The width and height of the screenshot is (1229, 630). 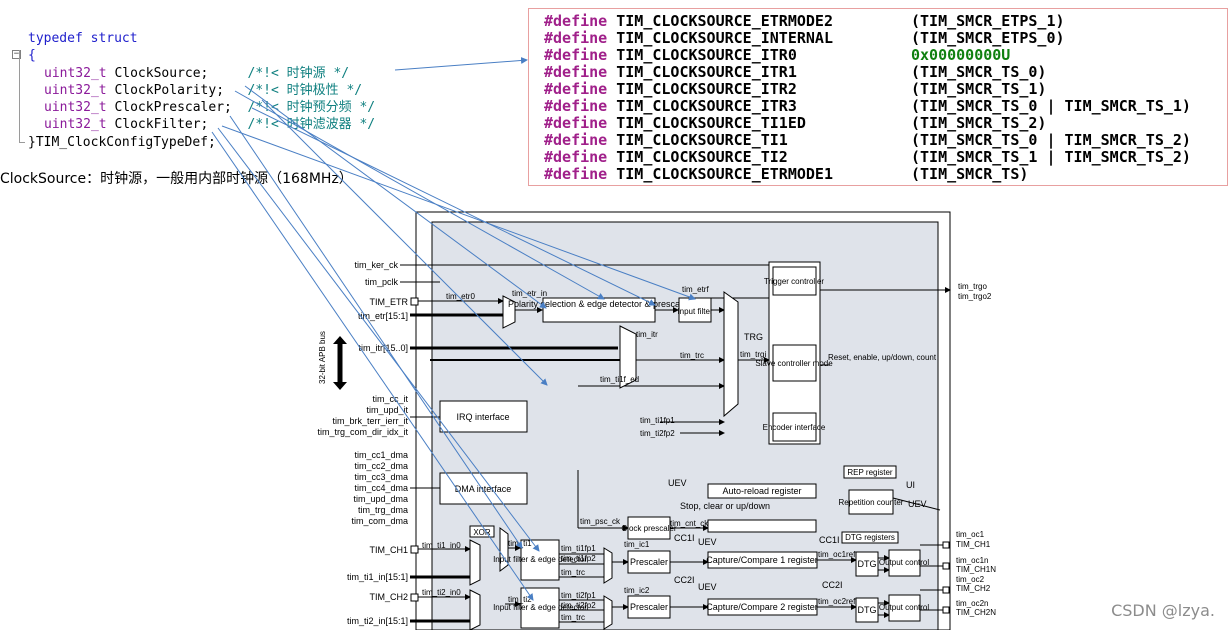 I want to click on signal-label: tim_ti2fp1, so click(x=578, y=595).